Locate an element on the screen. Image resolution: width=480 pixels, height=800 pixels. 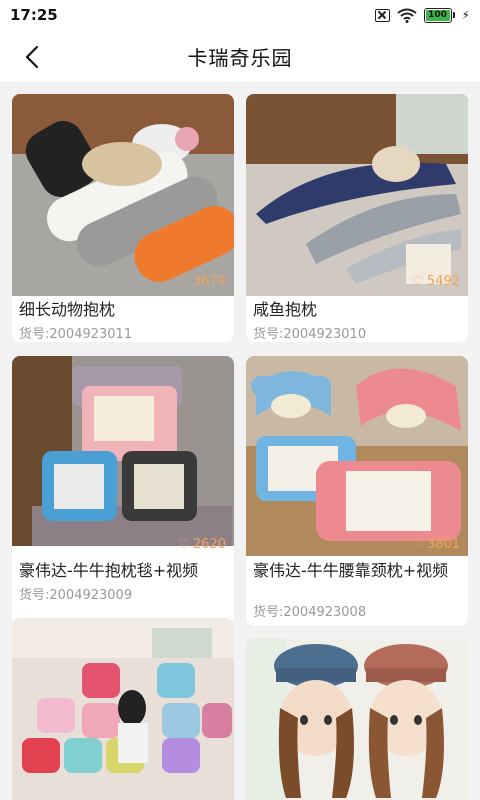
product-name: 细长动物抱枕 is located at coordinates (67, 309).